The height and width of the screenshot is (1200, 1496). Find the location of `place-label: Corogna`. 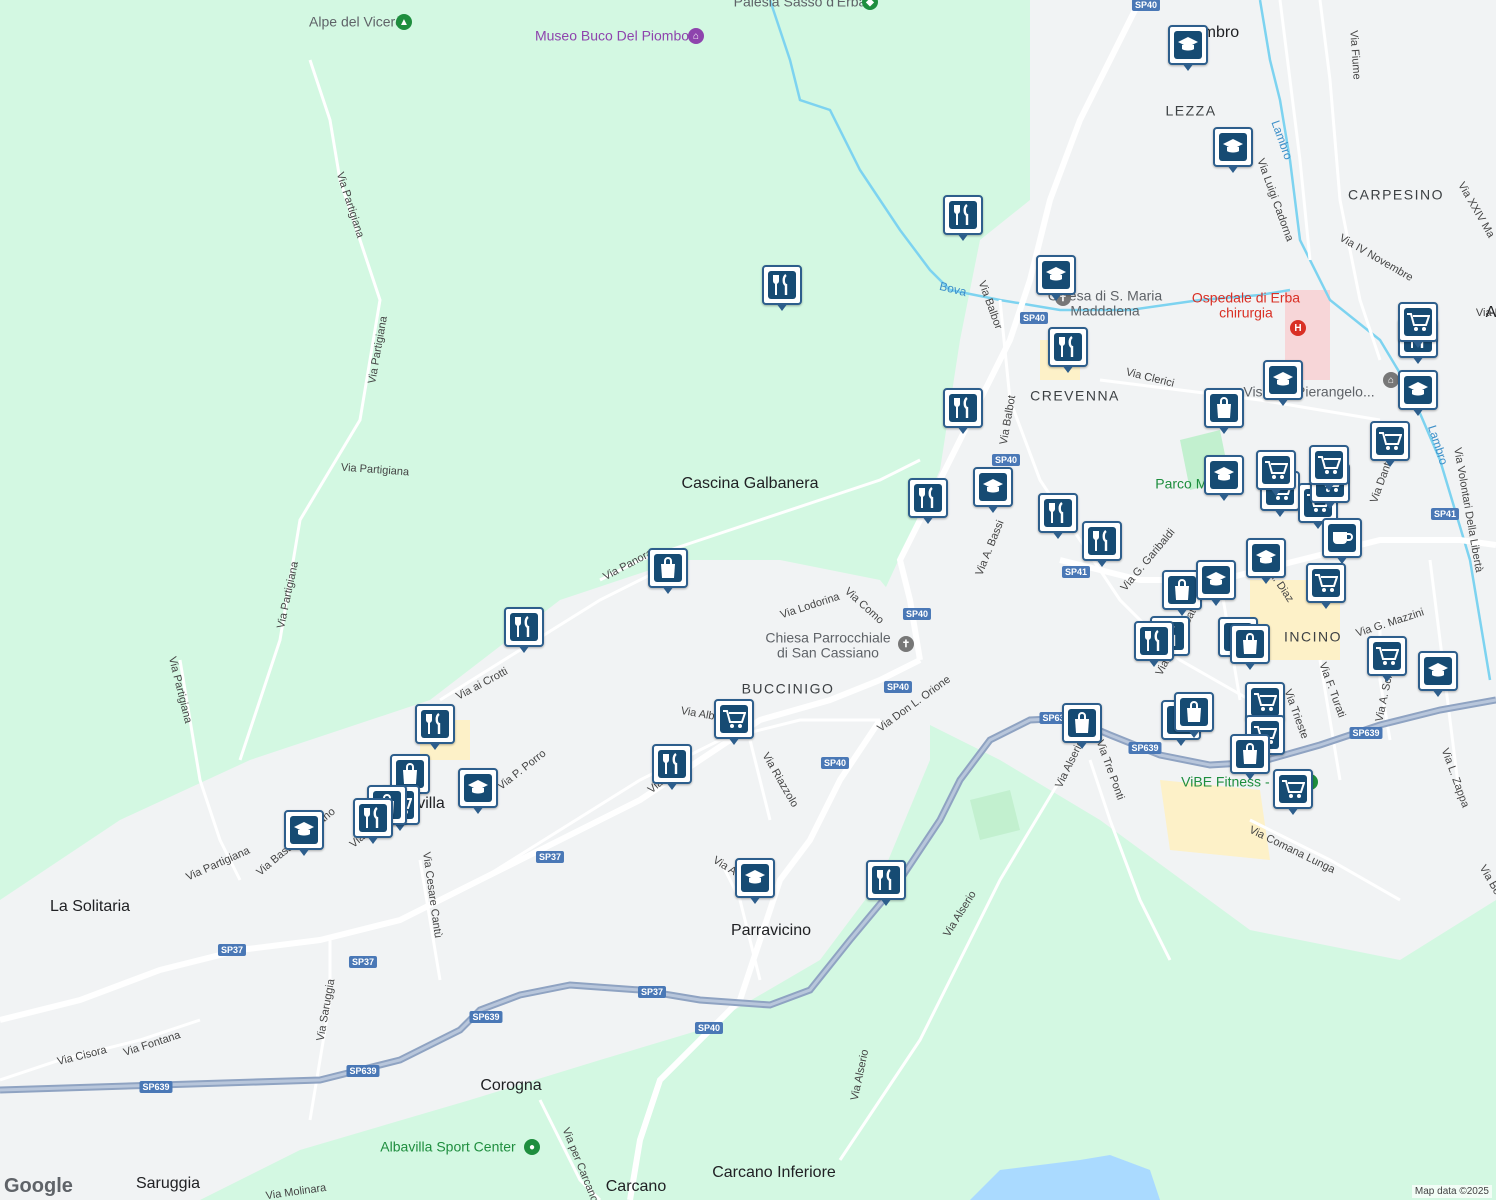

place-label: Corogna is located at coordinates (511, 1086).